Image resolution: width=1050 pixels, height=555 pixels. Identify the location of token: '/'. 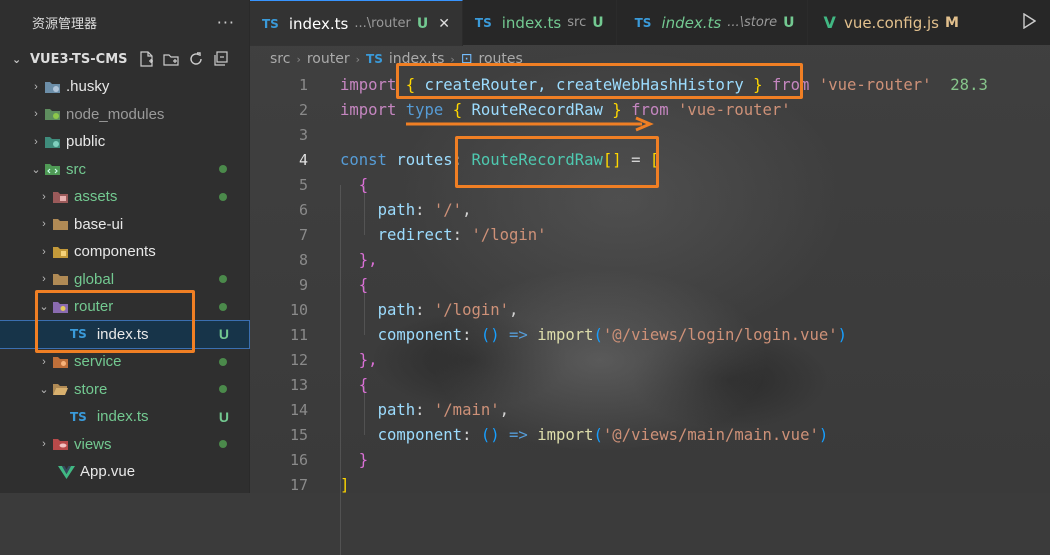
(448, 209).